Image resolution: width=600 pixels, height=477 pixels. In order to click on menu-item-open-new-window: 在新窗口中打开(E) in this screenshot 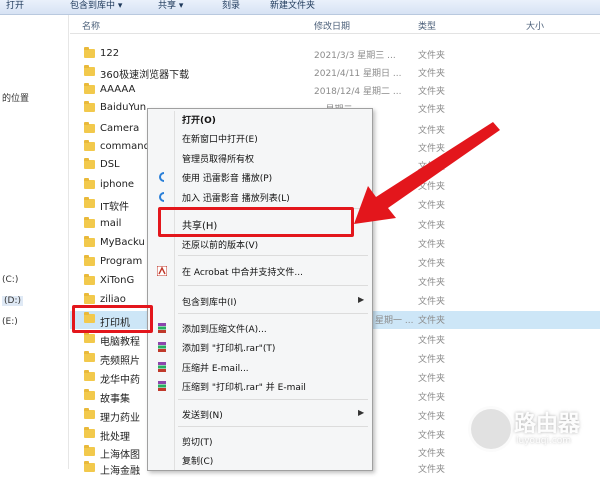, I will do `click(260, 138)`.